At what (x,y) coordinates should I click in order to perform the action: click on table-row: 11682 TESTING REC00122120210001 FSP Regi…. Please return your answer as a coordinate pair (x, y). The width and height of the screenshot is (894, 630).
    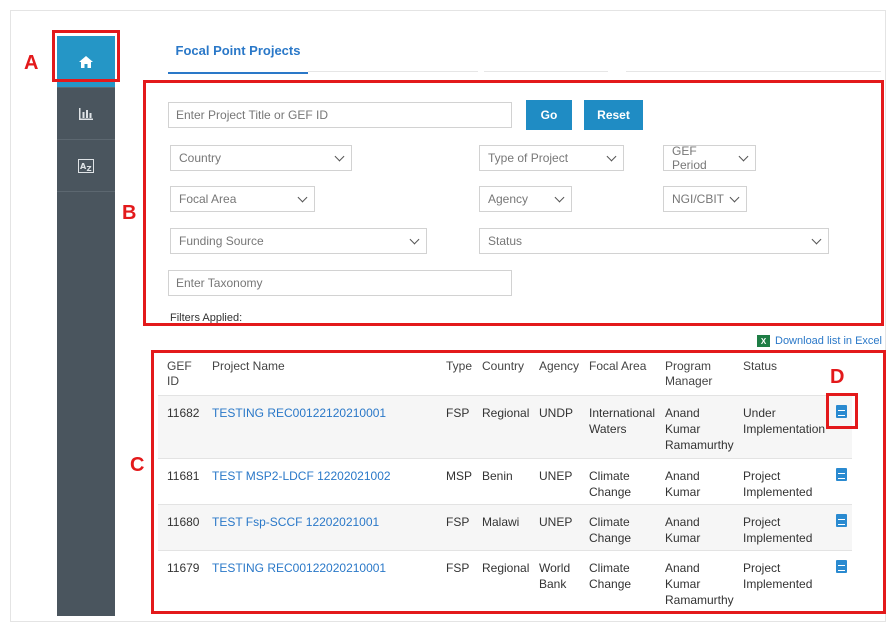
    Looking at the image, I should click on (505, 426).